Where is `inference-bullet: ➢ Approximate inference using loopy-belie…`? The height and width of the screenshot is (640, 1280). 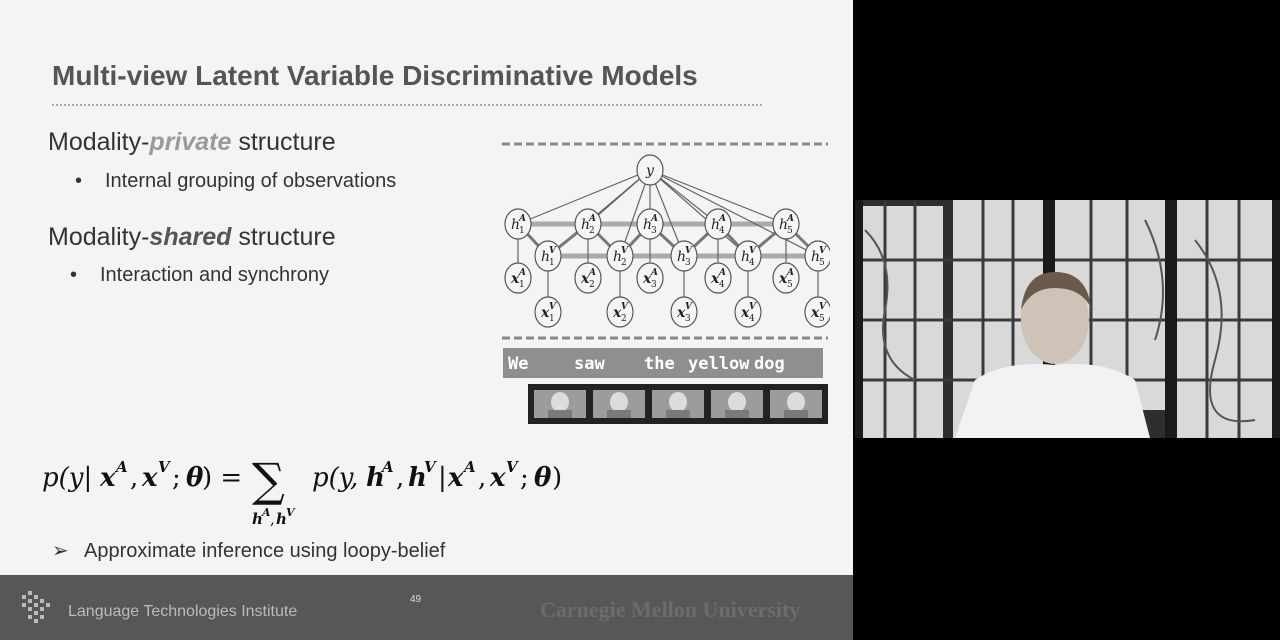 inference-bullet: ➢ Approximate inference using loopy-belie… is located at coordinates (248, 550).